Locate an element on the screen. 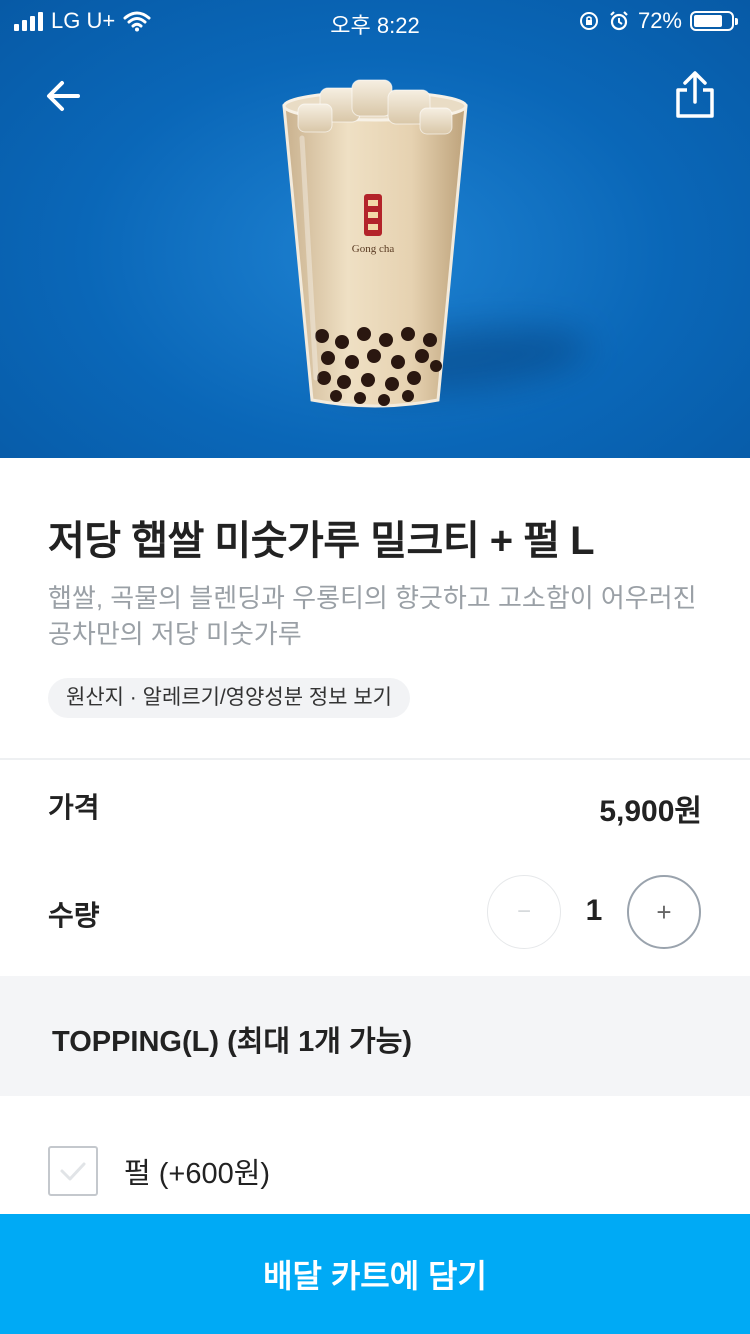  back-button is located at coordinates (64, 96).